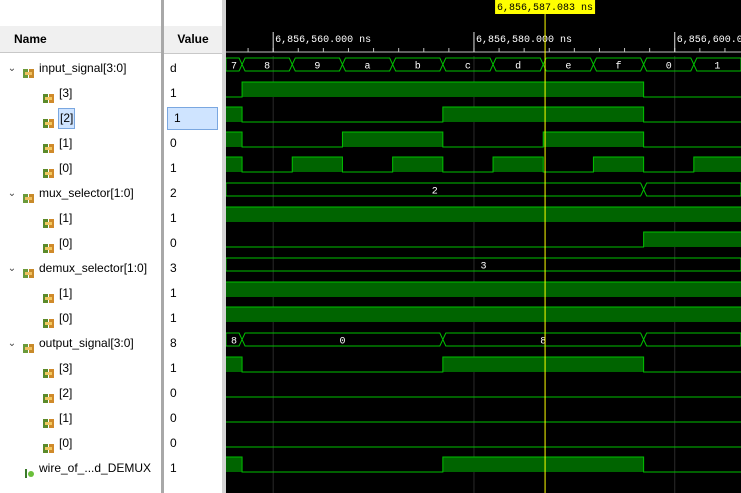  Describe the element at coordinates (524, 40) in the screenshot. I see `tick-label: 6,856,580.000 ns` at that location.